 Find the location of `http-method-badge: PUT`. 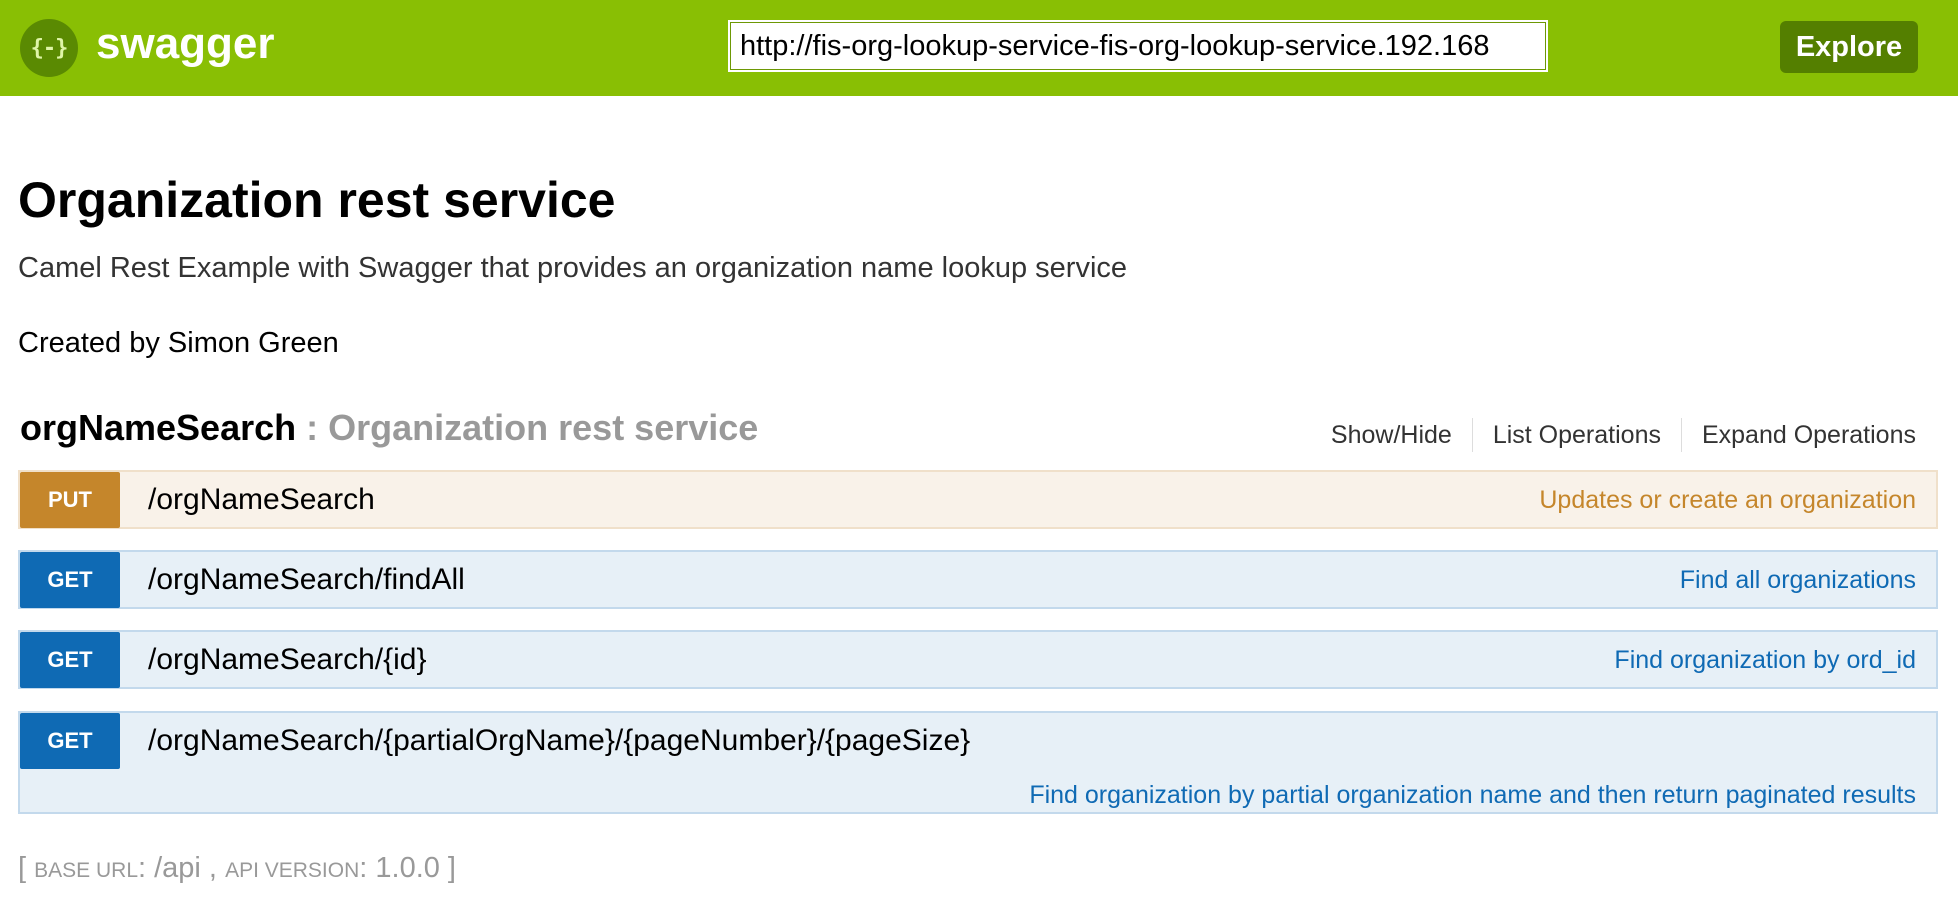

http-method-badge: PUT is located at coordinates (70, 500).